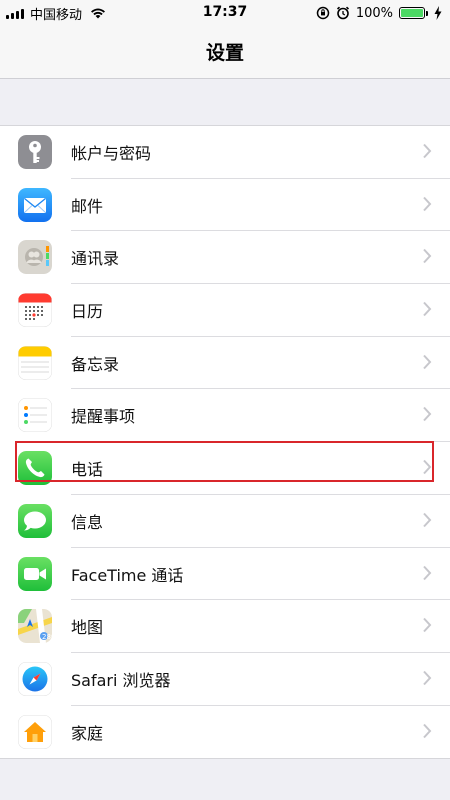 This screenshot has height=800, width=450. What do you see at coordinates (225, 258) in the screenshot?
I see `settings-item-contacts: 通讯录` at bounding box center [225, 258].